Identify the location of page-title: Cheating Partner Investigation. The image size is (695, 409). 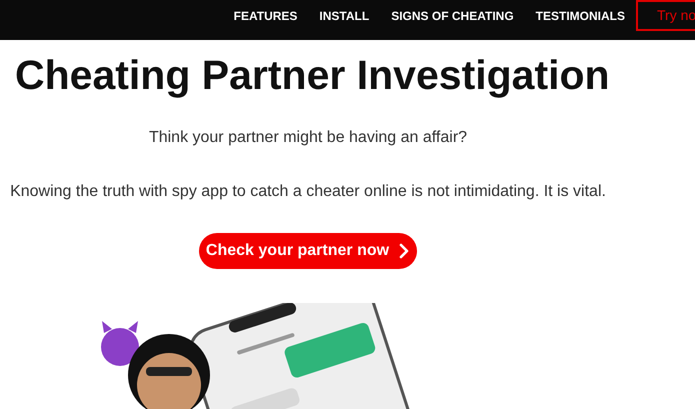
(313, 75).